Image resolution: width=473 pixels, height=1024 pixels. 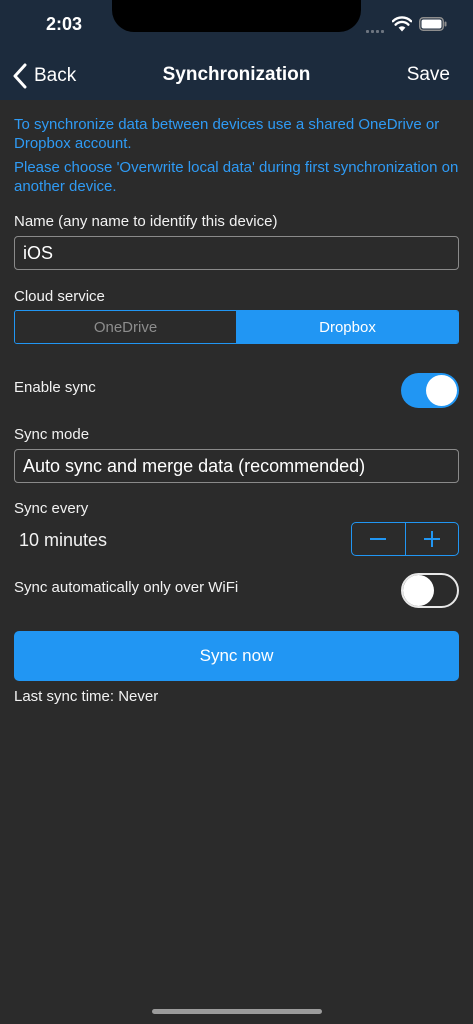 What do you see at coordinates (402, 24) in the screenshot?
I see `wifi-icon` at bounding box center [402, 24].